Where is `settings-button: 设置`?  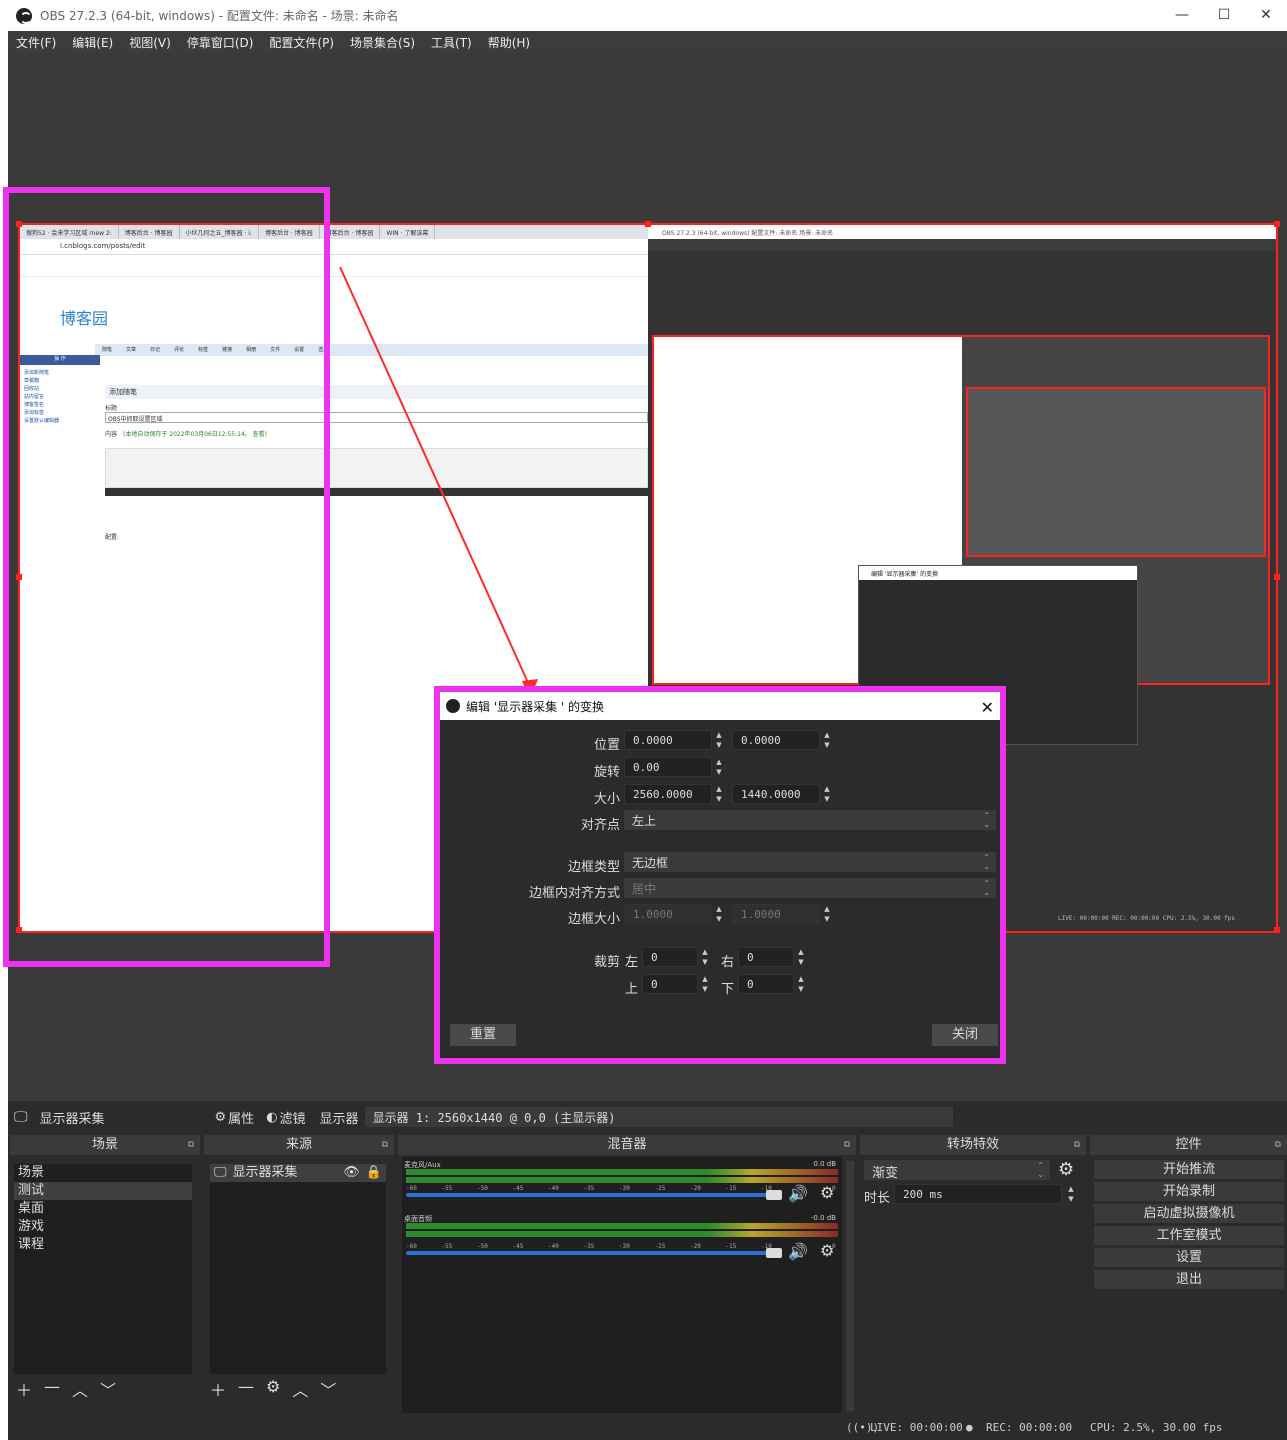
settings-button: 设置 is located at coordinates (1189, 1257).